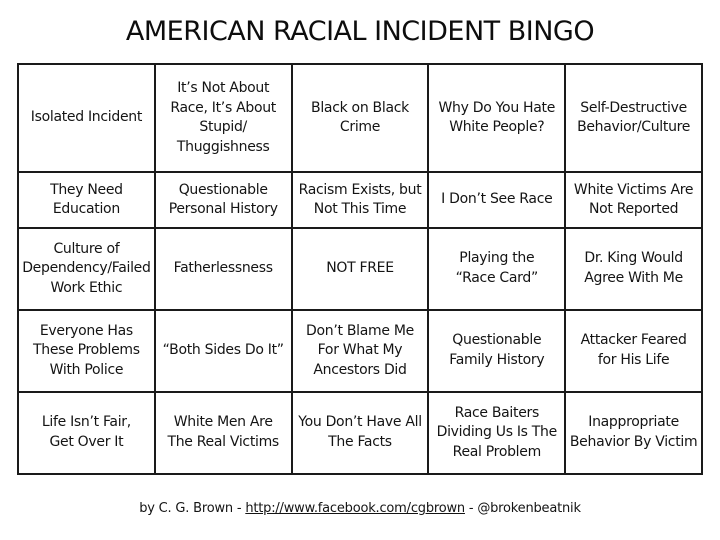 This screenshot has height=540, width=720. Describe the element at coordinates (529, 508) in the screenshot. I see `twitter-handle: @brokenbeatnik` at that location.